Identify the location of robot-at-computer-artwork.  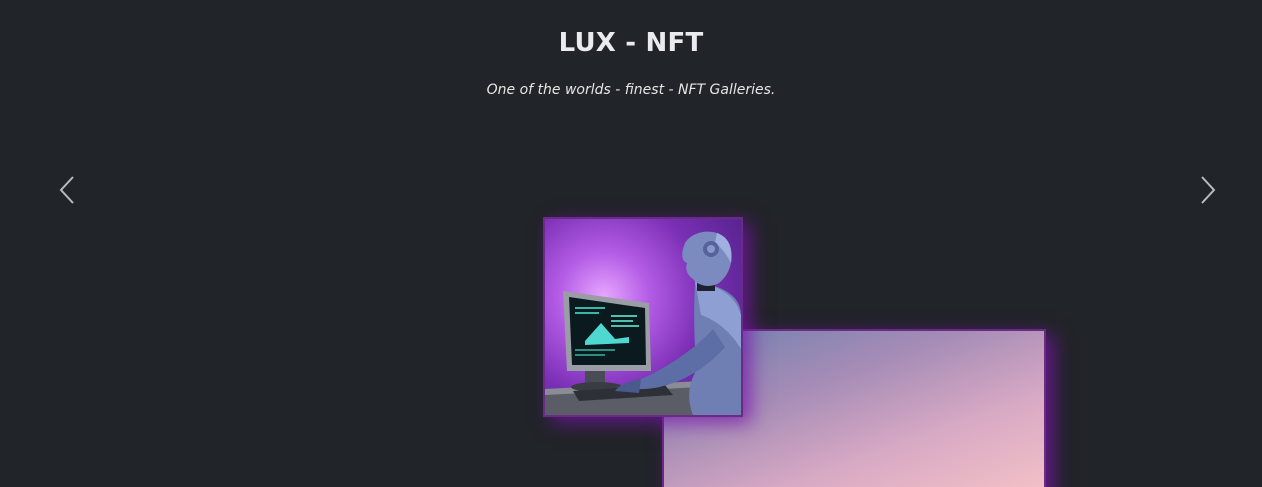
(643, 323).